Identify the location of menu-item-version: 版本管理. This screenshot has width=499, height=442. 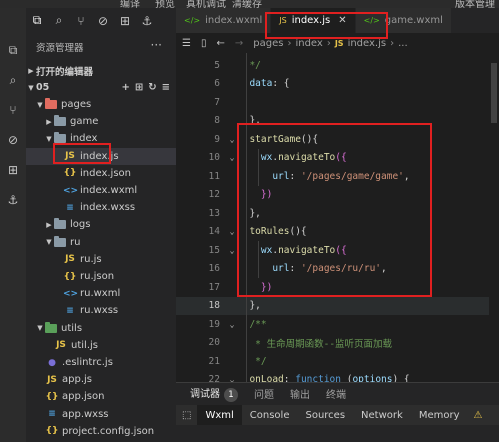
(475, 4).